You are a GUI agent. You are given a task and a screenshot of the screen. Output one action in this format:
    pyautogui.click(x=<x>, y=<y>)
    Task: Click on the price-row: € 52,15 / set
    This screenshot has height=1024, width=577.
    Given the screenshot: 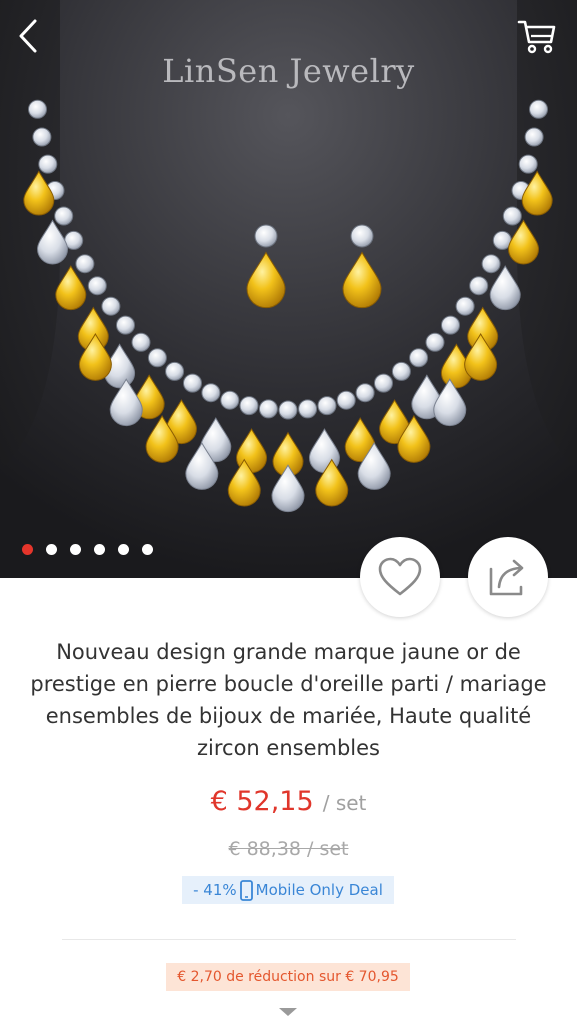 What is the action you would take?
    pyautogui.click(x=288, y=801)
    